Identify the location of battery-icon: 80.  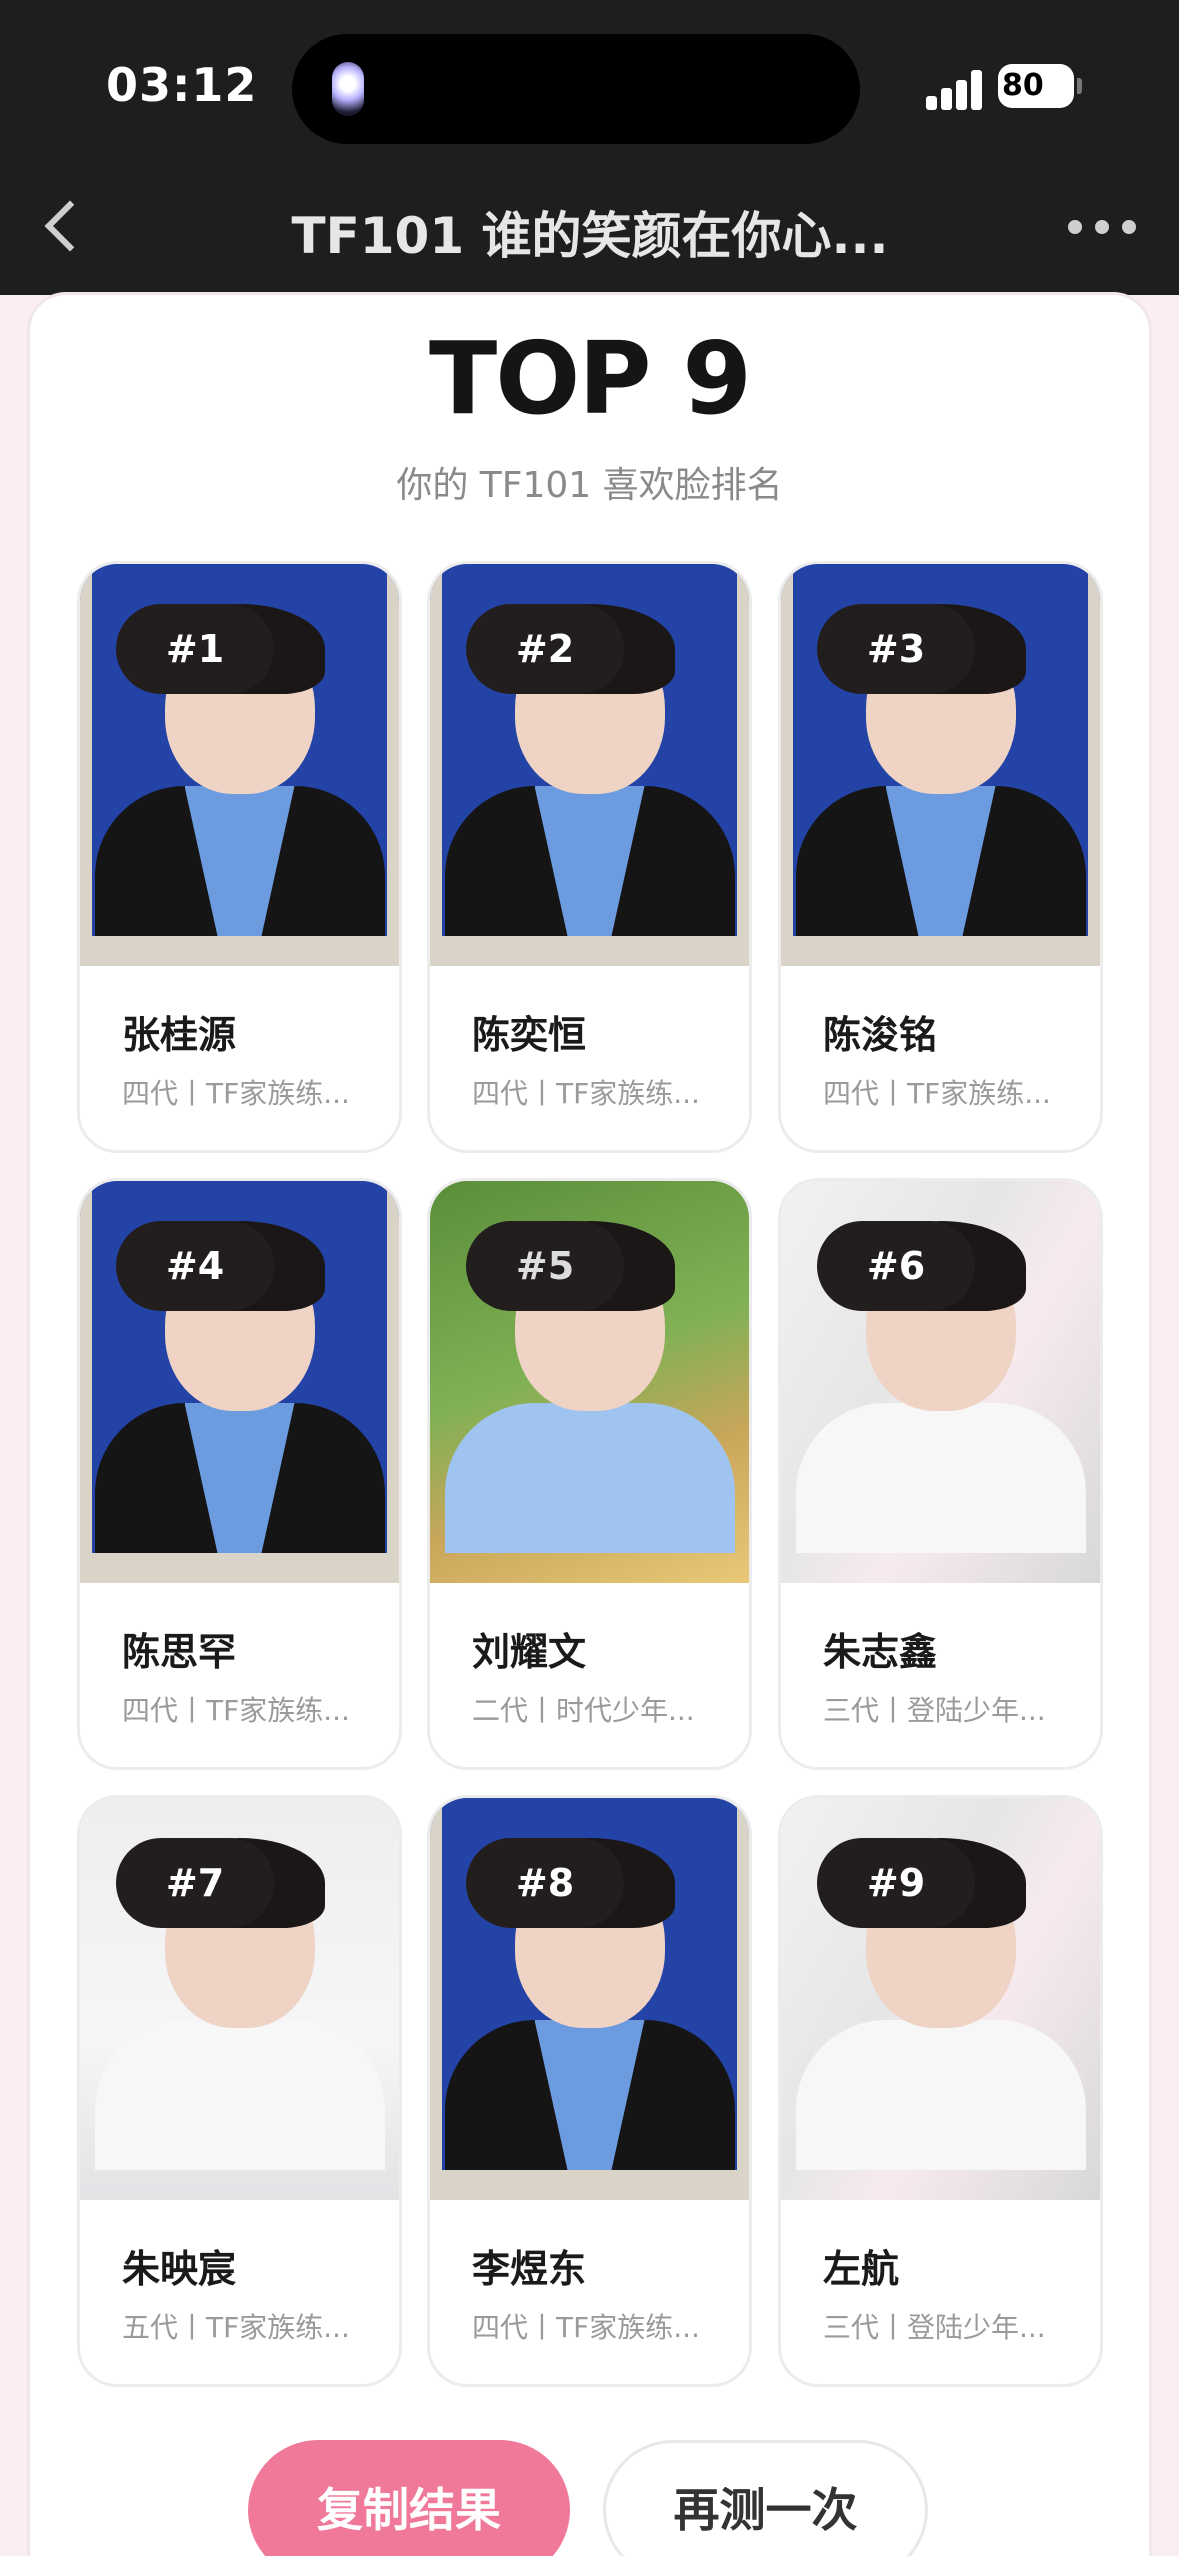
(1040, 86).